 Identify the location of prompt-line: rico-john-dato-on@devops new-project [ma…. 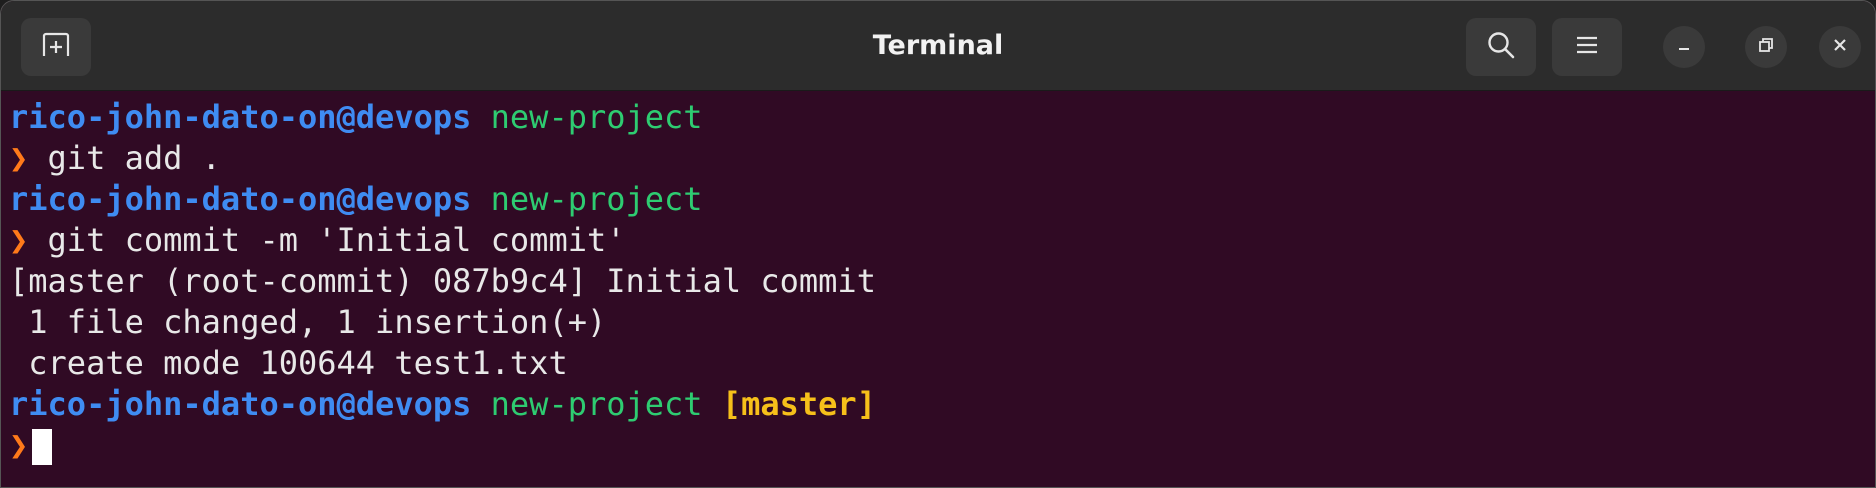
(942, 404).